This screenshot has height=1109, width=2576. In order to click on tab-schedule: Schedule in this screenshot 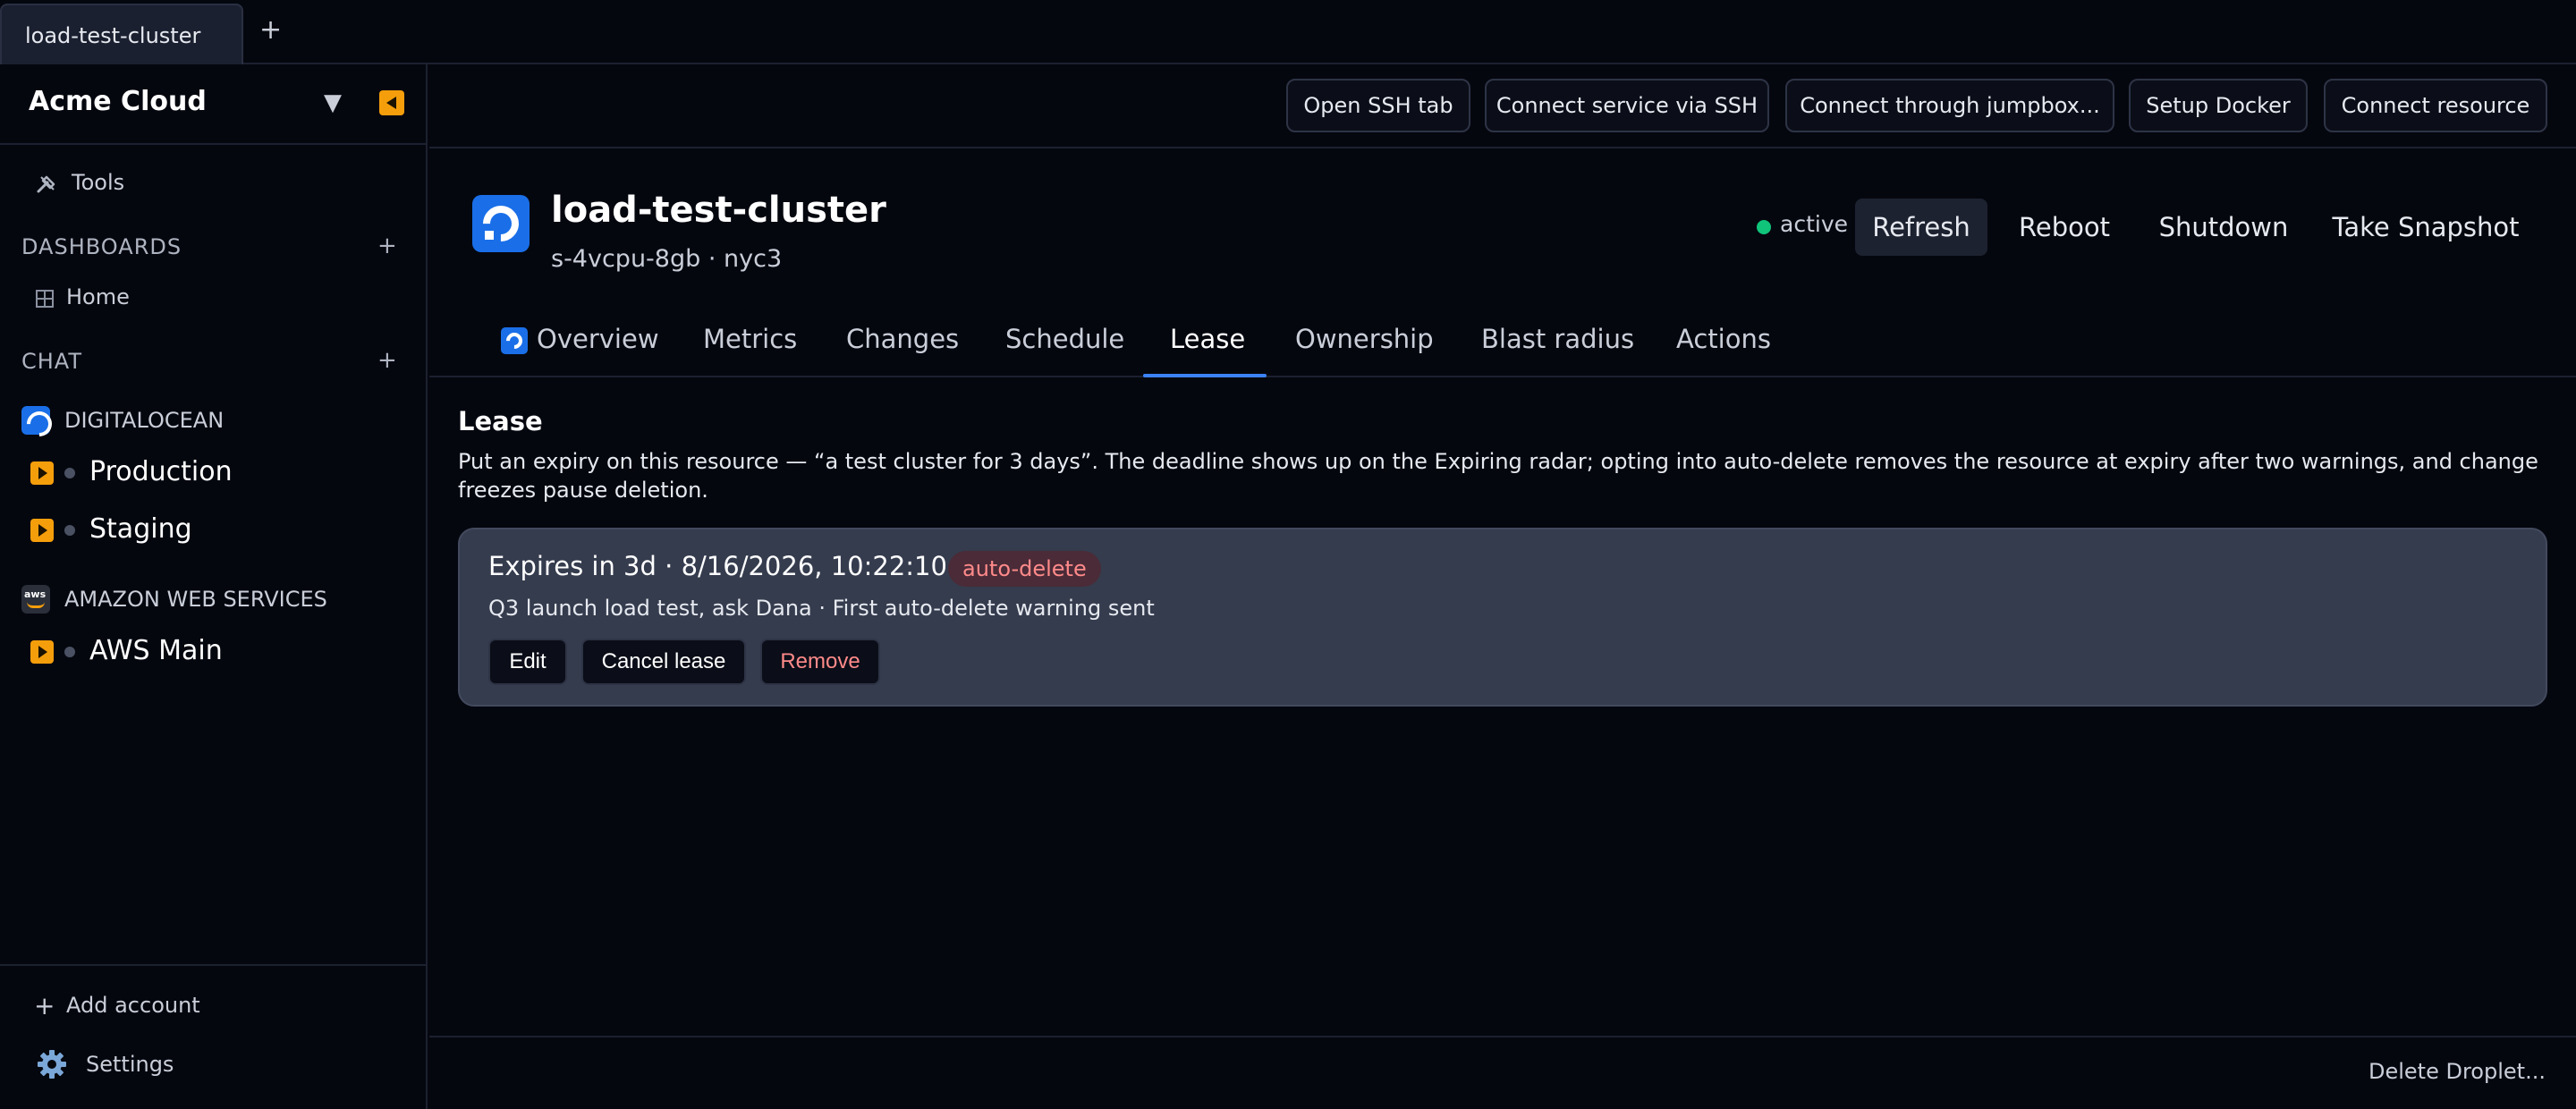, I will do `click(1064, 339)`.